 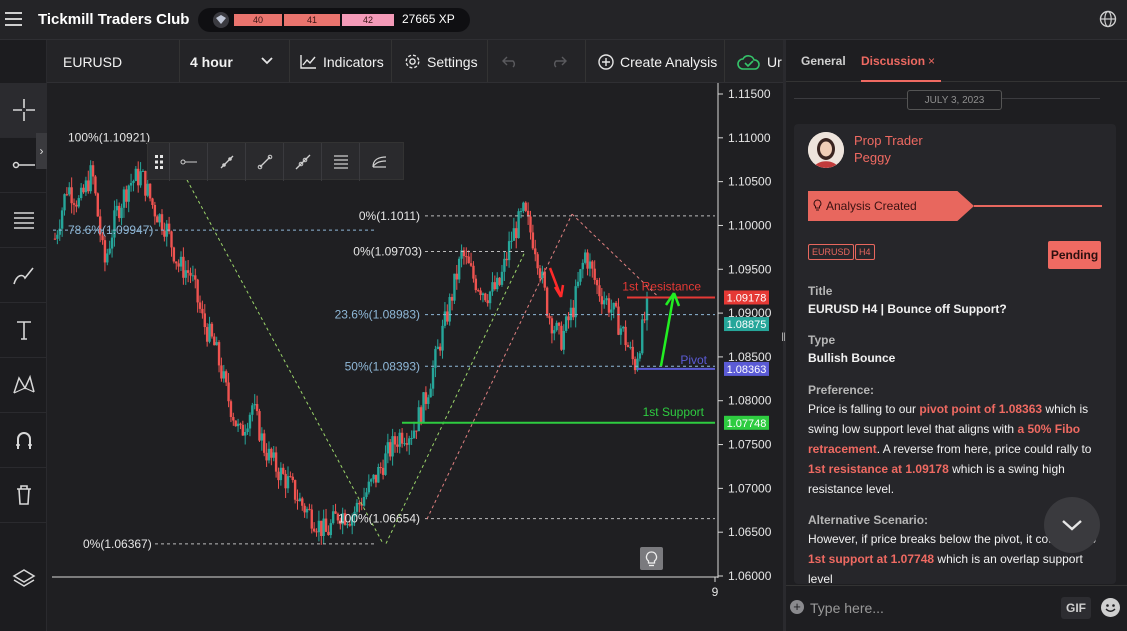 I want to click on brush-tool, so click(x=23, y=275).